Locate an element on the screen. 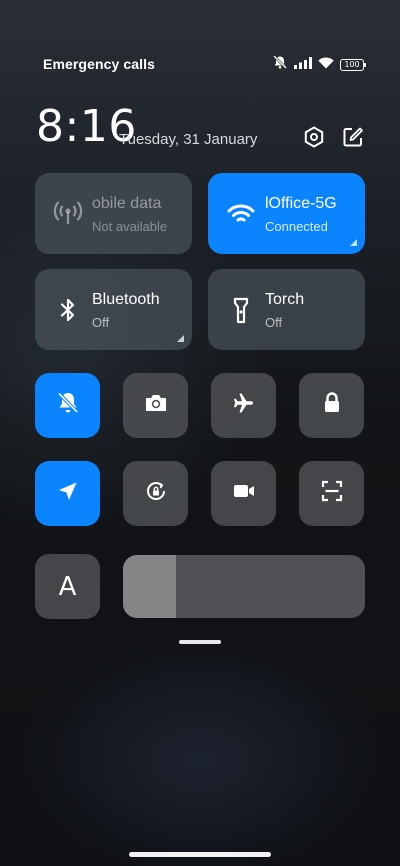 This screenshot has height=866, width=400. brightness-level is located at coordinates (150, 586).